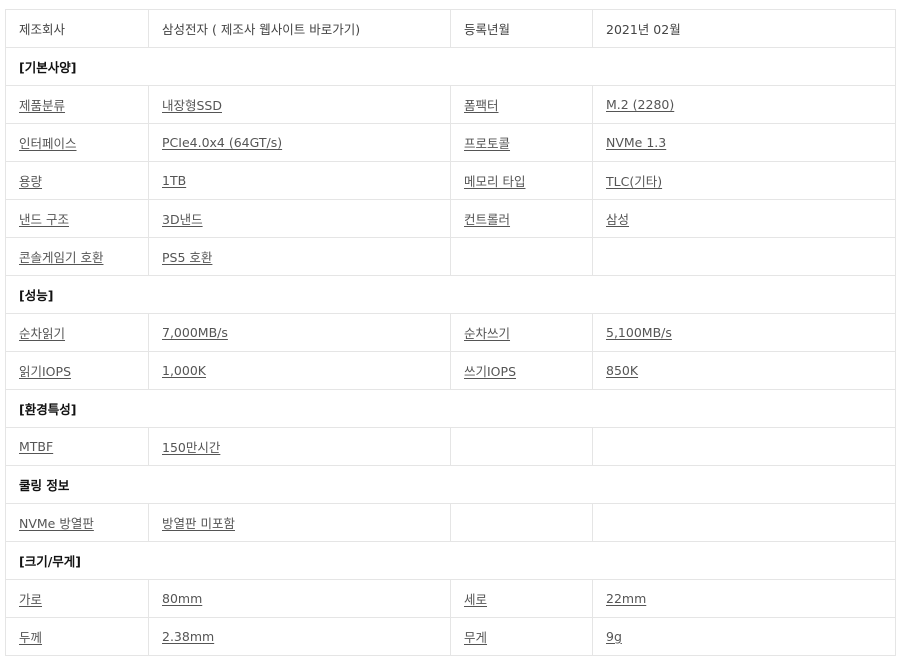 The image size is (901, 656). Describe the element at coordinates (42, 333) in the screenshot. I see `spec-label-seq-read: 순차읽기` at that location.